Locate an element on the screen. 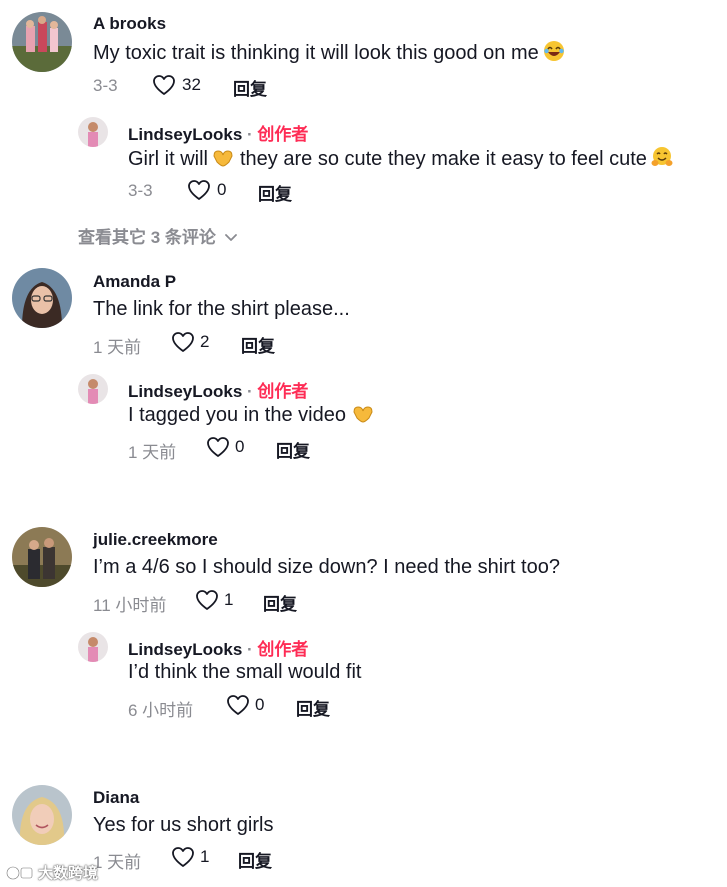  comment-text: Yes for us short girls is located at coordinates (183, 825).